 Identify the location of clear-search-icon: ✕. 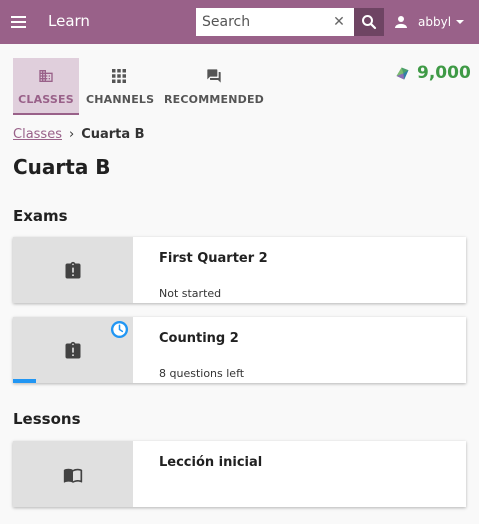
(339, 22).